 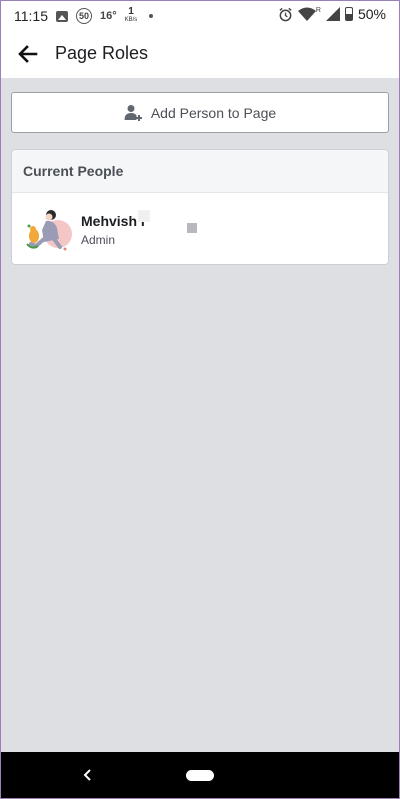 What do you see at coordinates (371, 14) in the screenshot?
I see `battery-percent: 50%` at bounding box center [371, 14].